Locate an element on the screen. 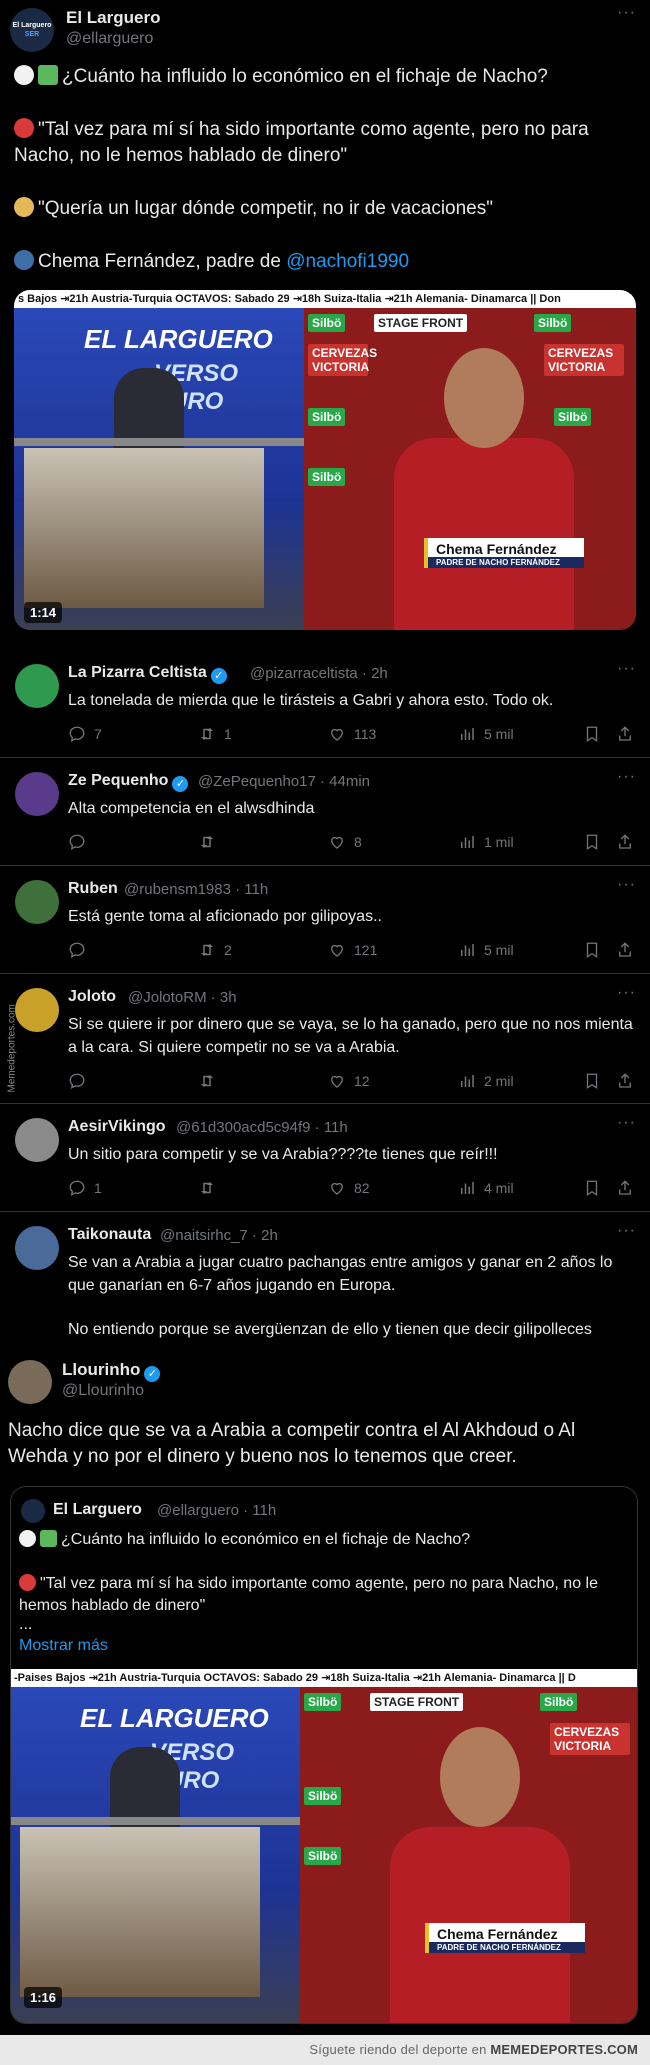  reply-handle: @rubensm1983 · 11h is located at coordinates (196, 889).